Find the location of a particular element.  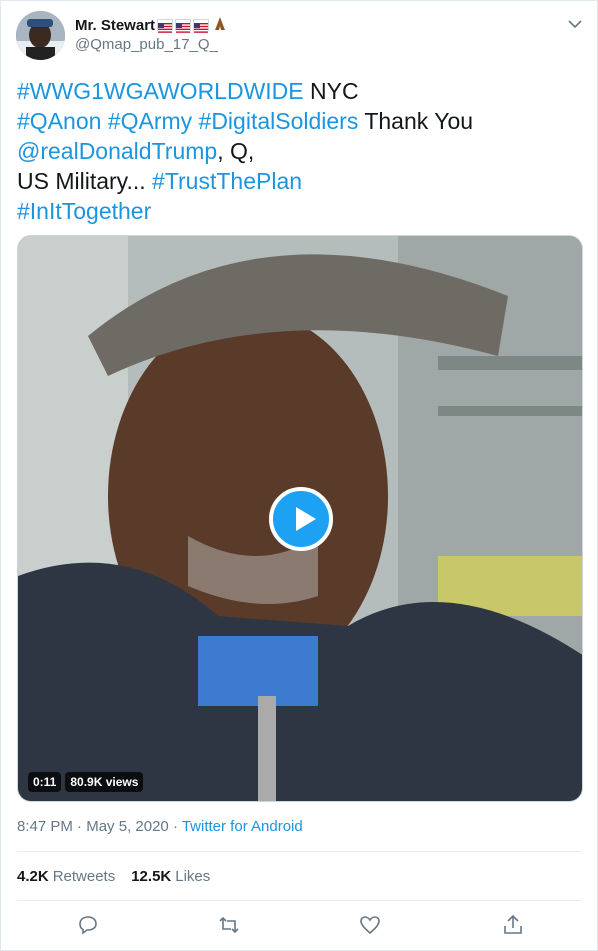

retweets-label: Retweets is located at coordinates (84, 876).